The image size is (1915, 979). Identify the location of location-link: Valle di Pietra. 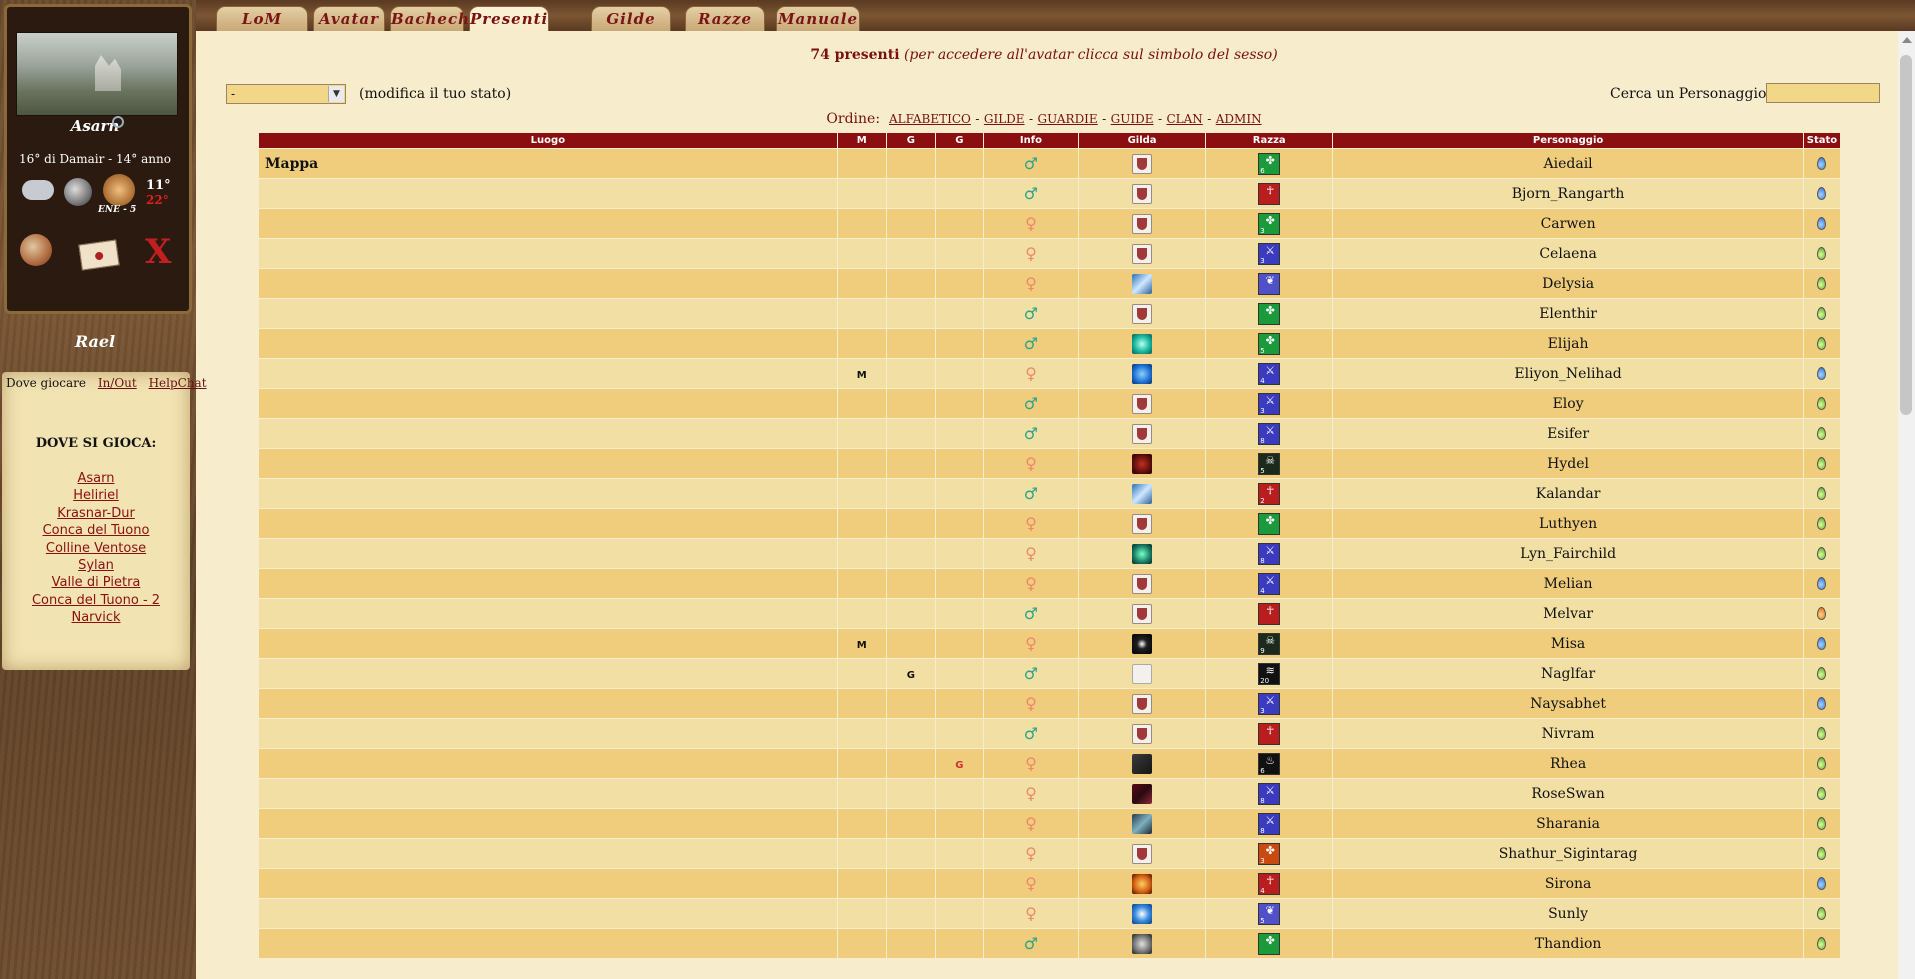
(96, 582).